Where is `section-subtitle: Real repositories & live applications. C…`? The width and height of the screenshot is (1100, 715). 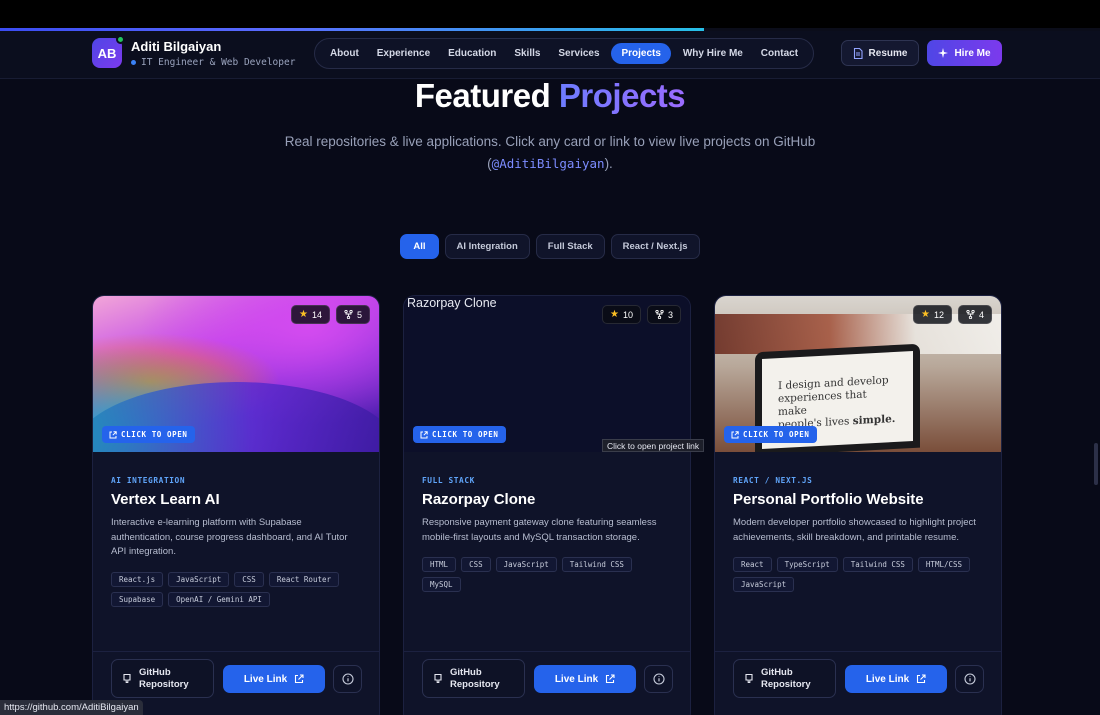
section-subtitle: Real repositories & live applications. C… is located at coordinates (550, 153).